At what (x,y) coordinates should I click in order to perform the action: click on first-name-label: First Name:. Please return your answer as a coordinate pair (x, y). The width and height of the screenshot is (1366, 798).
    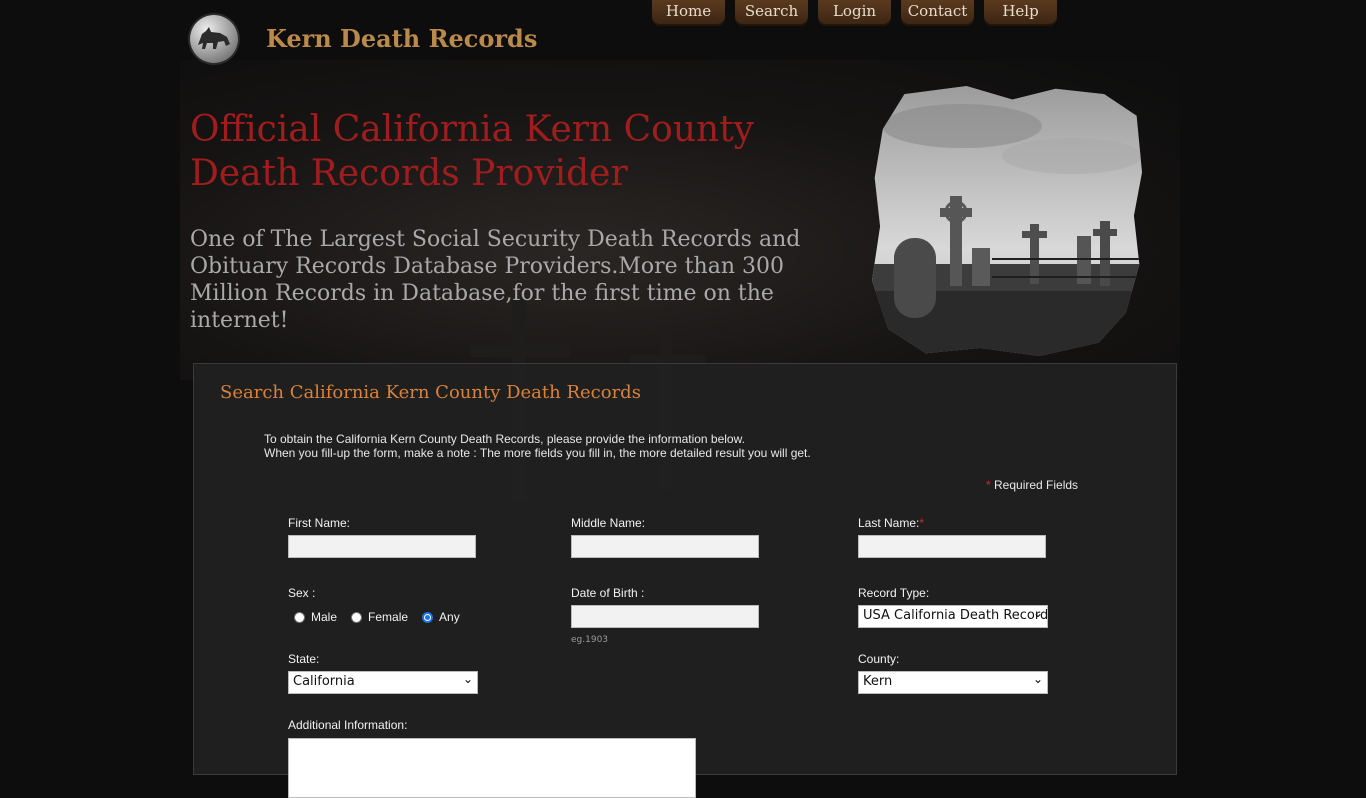
    Looking at the image, I should click on (319, 523).